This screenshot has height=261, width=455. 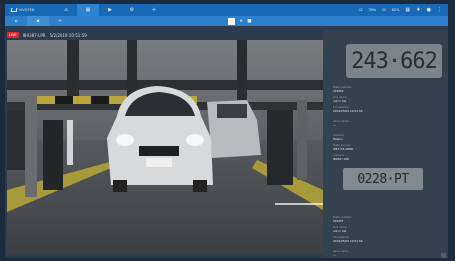 I want to click on liveview-icon: ▦, so click(x=88, y=10).